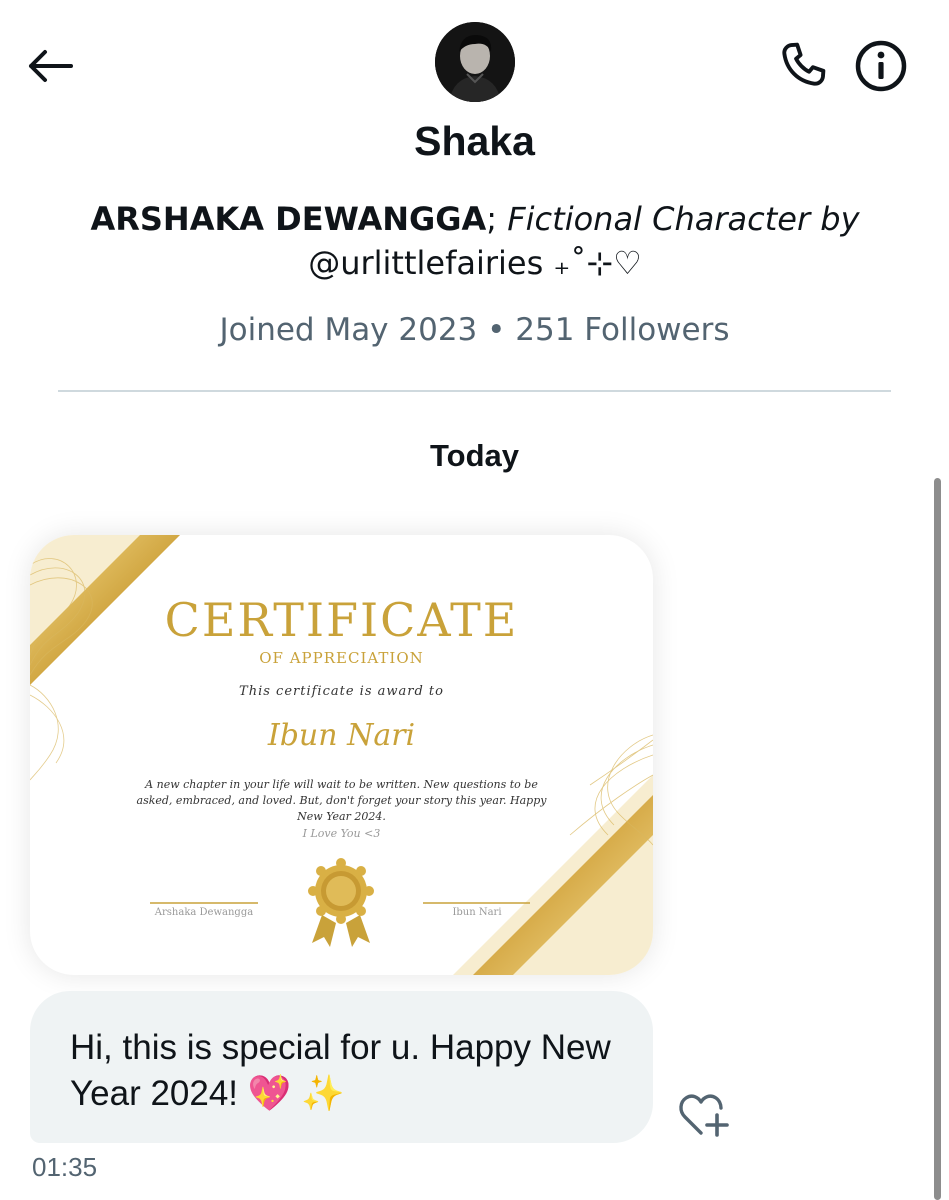 The width and height of the screenshot is (949, 1200). Describe the element at coordinates (474, 141) in the screenshot. I see `profile-name: Shaka` at that location.